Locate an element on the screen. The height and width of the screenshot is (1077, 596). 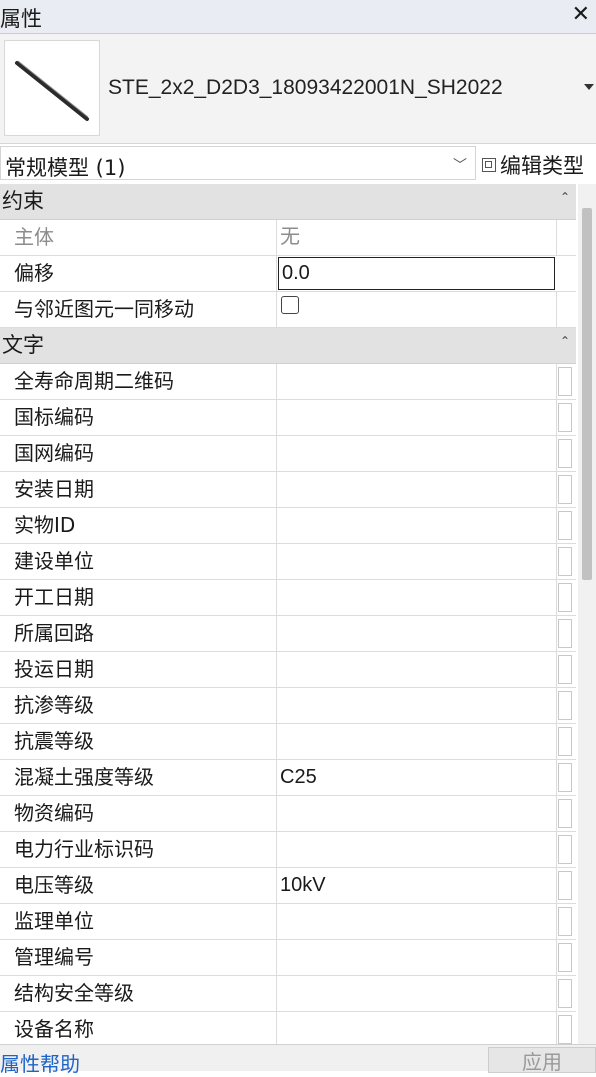
property-row: 混凝土强度等级 C25 is located at coordinates (288, 778).